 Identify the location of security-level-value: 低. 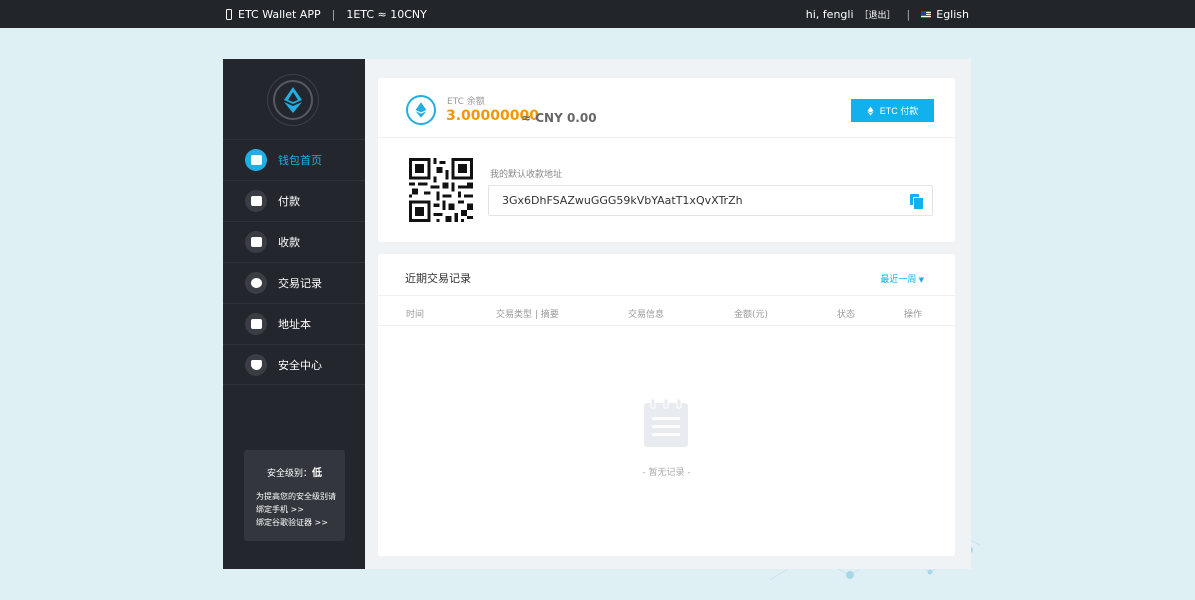
(317, 473).